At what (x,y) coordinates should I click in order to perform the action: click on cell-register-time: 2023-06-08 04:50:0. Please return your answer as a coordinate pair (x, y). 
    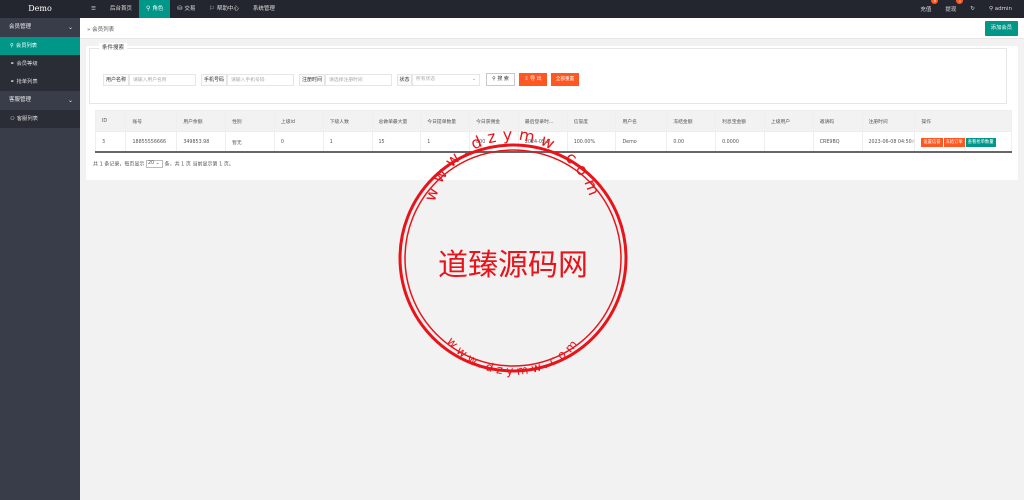
    Looking at the image, I should click on (888, 142).